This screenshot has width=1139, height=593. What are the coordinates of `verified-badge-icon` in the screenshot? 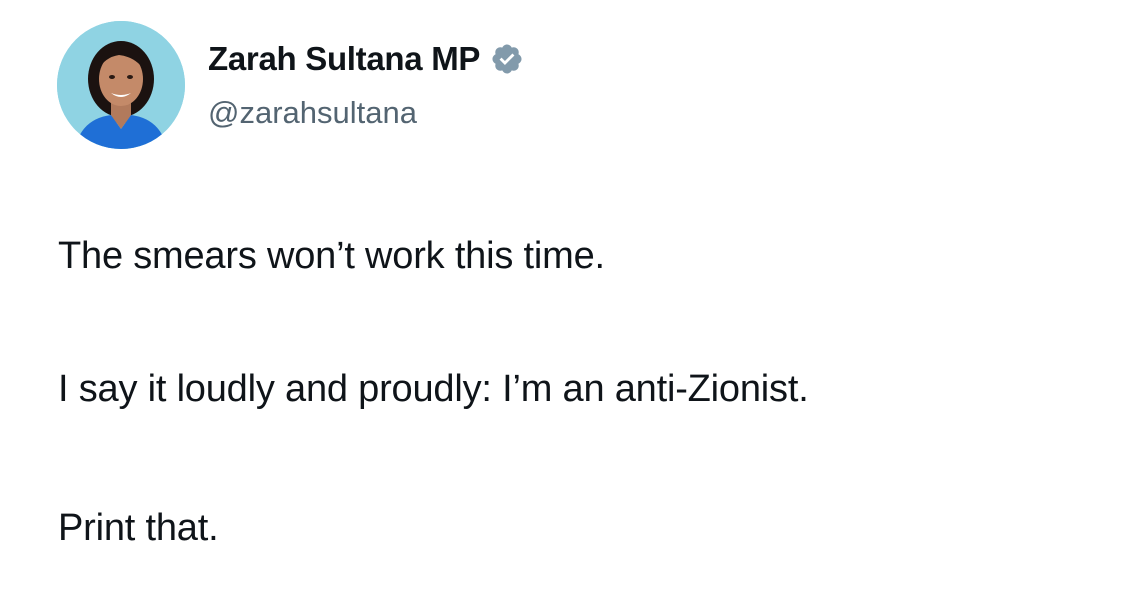 It's located at (507, 59).